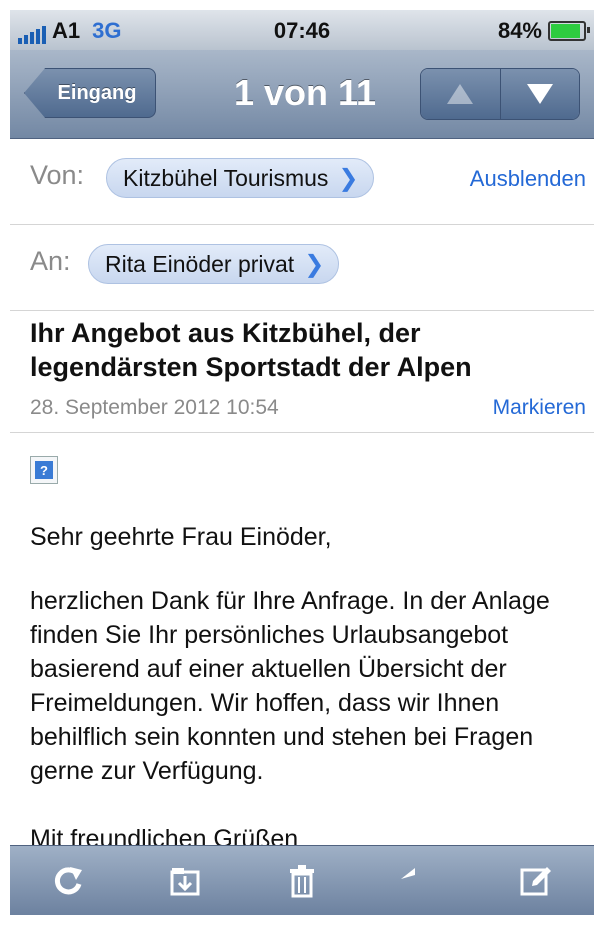 The height and width of the screenshot is (925, 604). Describe the element at coordinates (528, 179) in the screenshot. I see `hide-details-link: Ausblenden` at that location.